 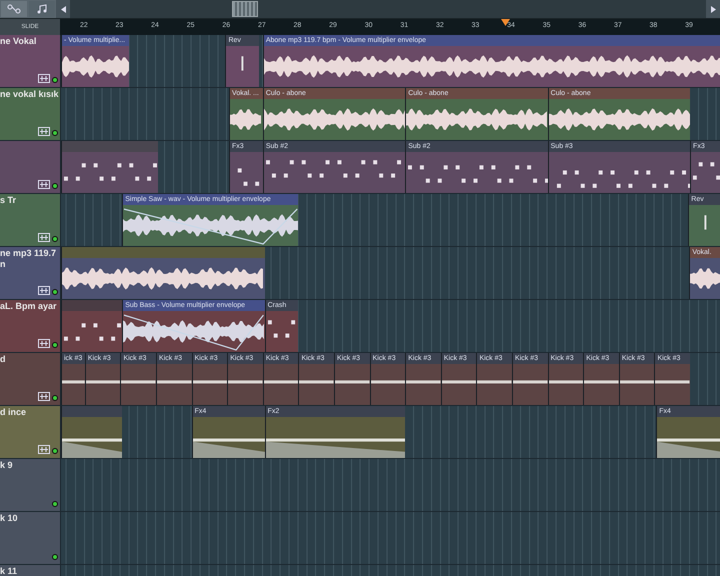 What do you see at coordinates (245, 9) in the screenshot?
I see `scrollbar-thumb` at bounding box center [245, 9].